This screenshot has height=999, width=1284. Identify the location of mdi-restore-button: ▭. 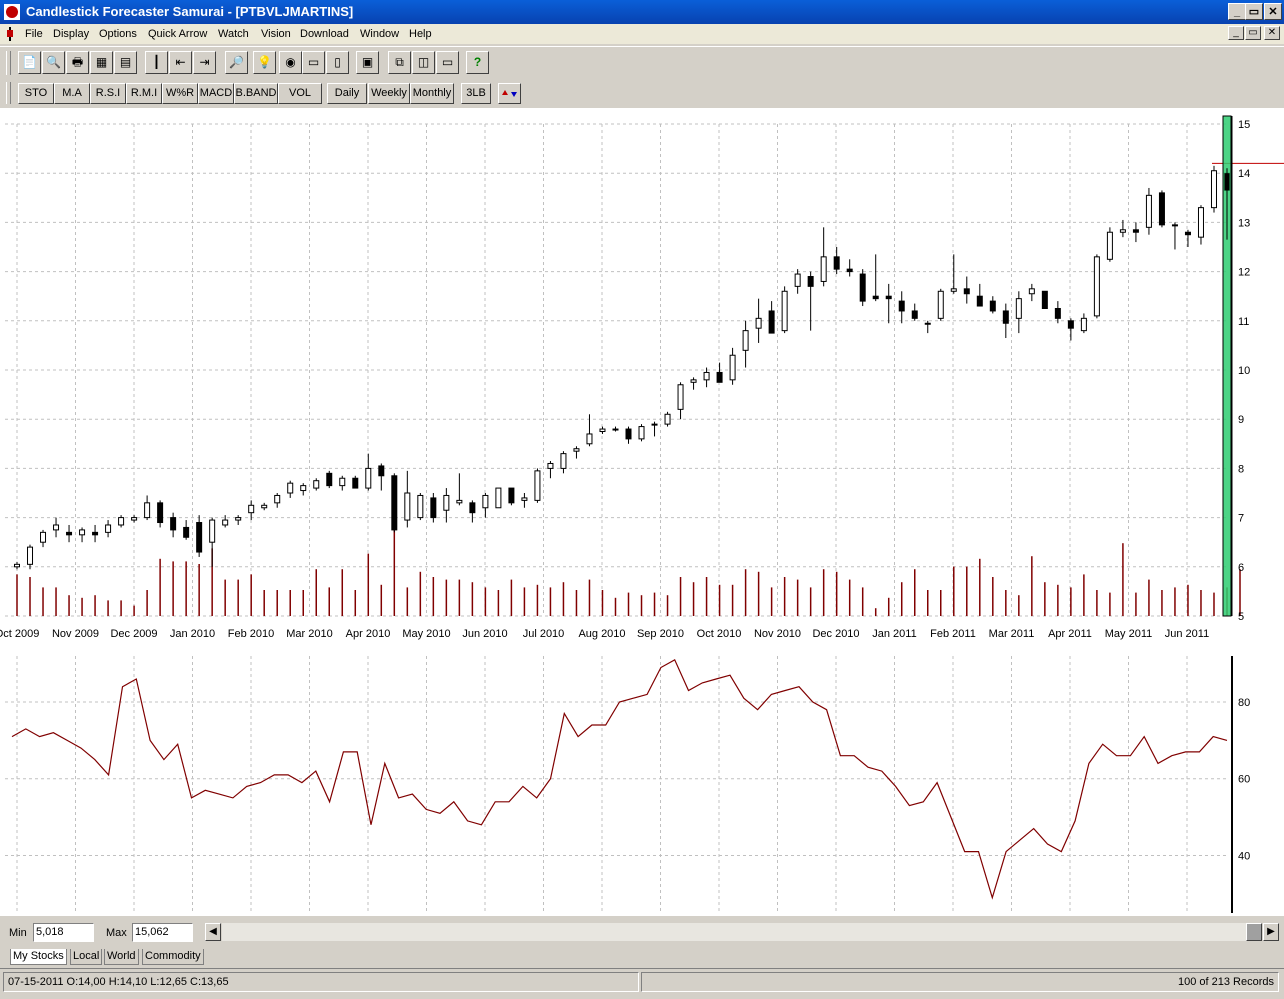
(1253, 33).